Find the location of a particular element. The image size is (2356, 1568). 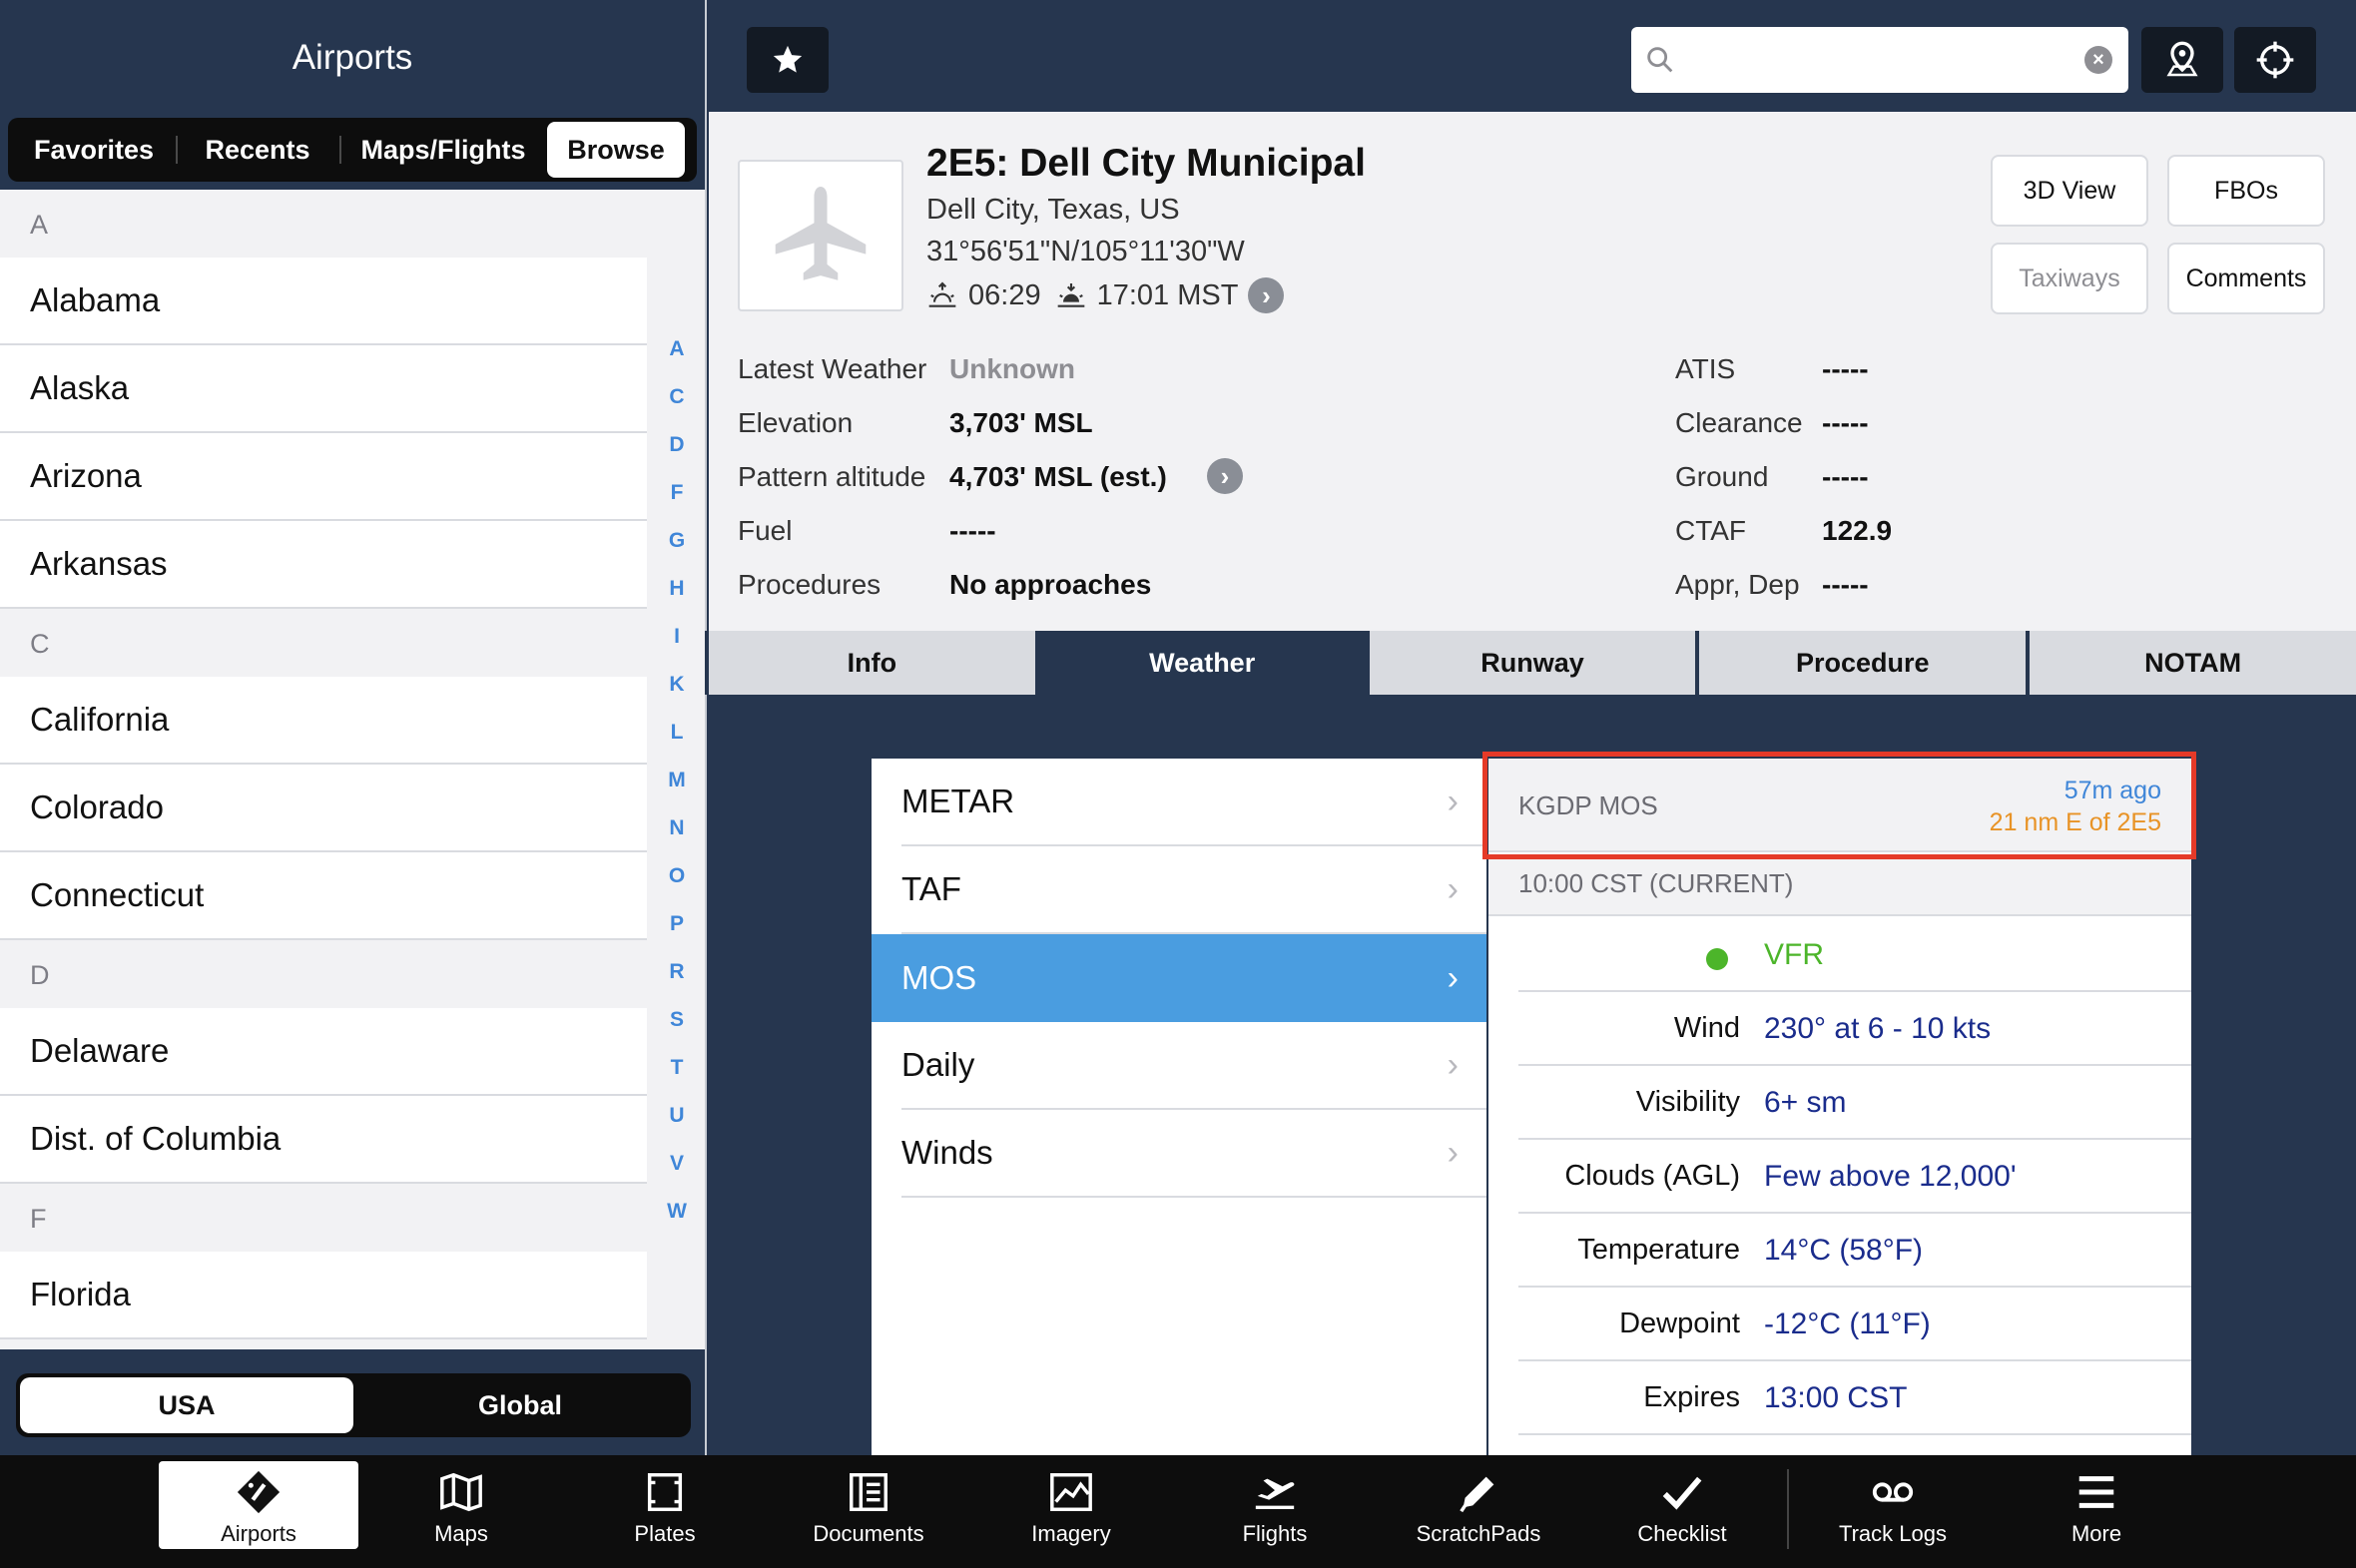

index-letter: P is located at coordinates (677, 924).